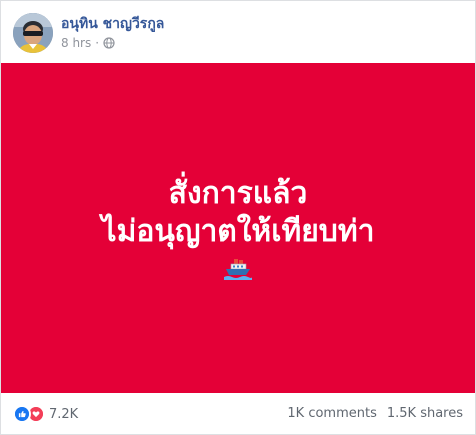 This screenshot has height=435, width=476. What do you see at coordinates (238, 413) in the screenshot?
I see `post-footer: 7.2K 1K comments 1.5K shares` at bounding box center [238, 413].